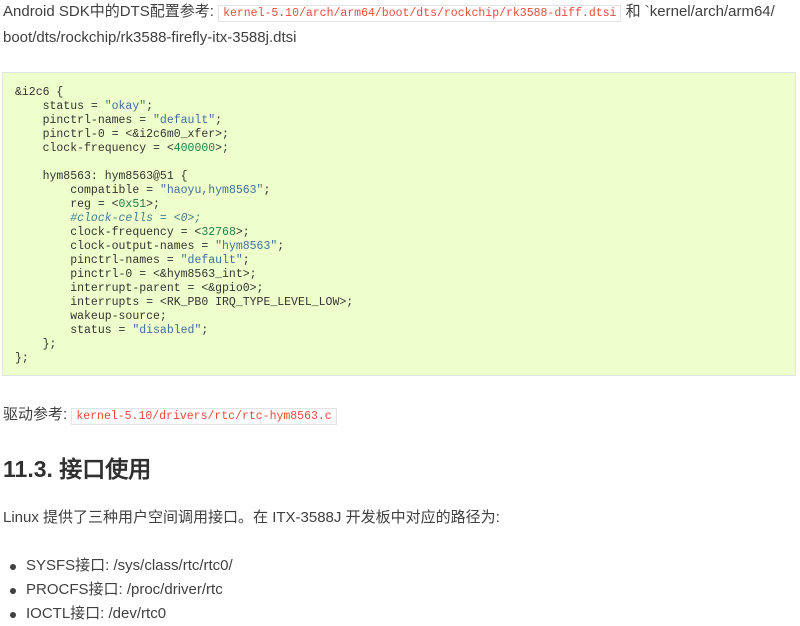  What do you see at coordinates (77, 469) in the screenshot?
I see `section-heading: 11.3. 接口使用` at bounding box center [77, 469].